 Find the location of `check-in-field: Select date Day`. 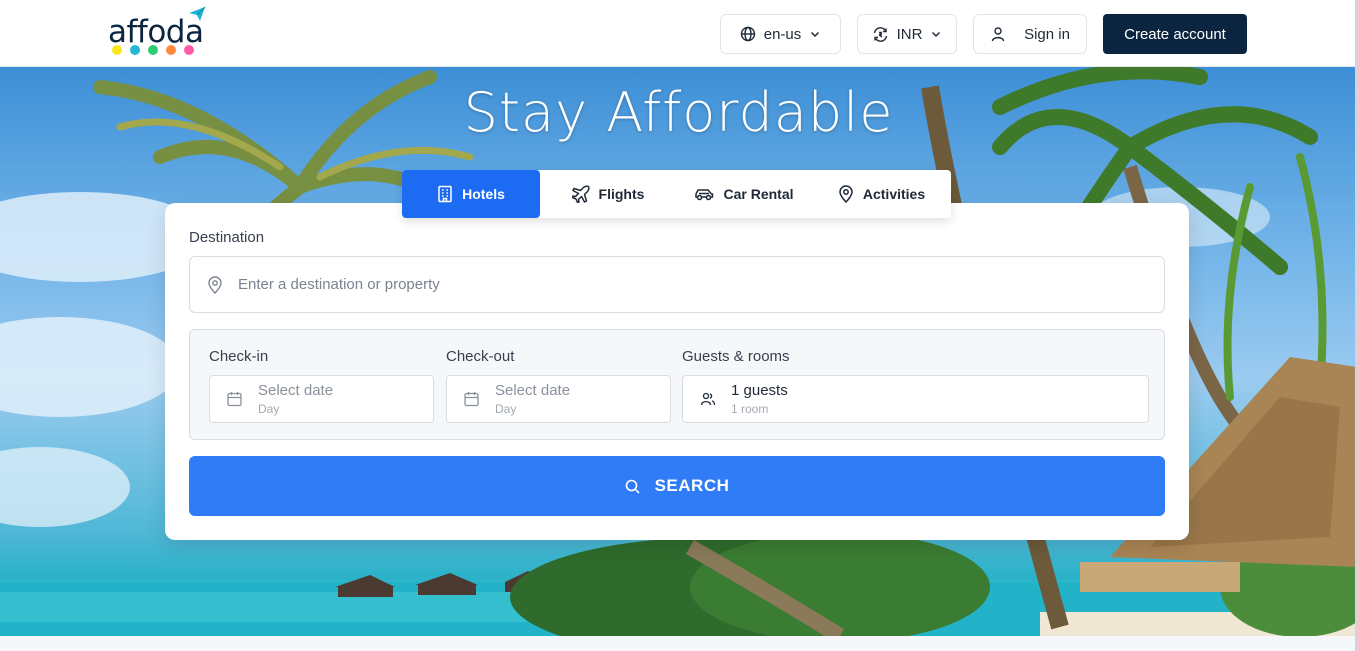

check-in-field: Select date Day is located at coordinates (321, 399).